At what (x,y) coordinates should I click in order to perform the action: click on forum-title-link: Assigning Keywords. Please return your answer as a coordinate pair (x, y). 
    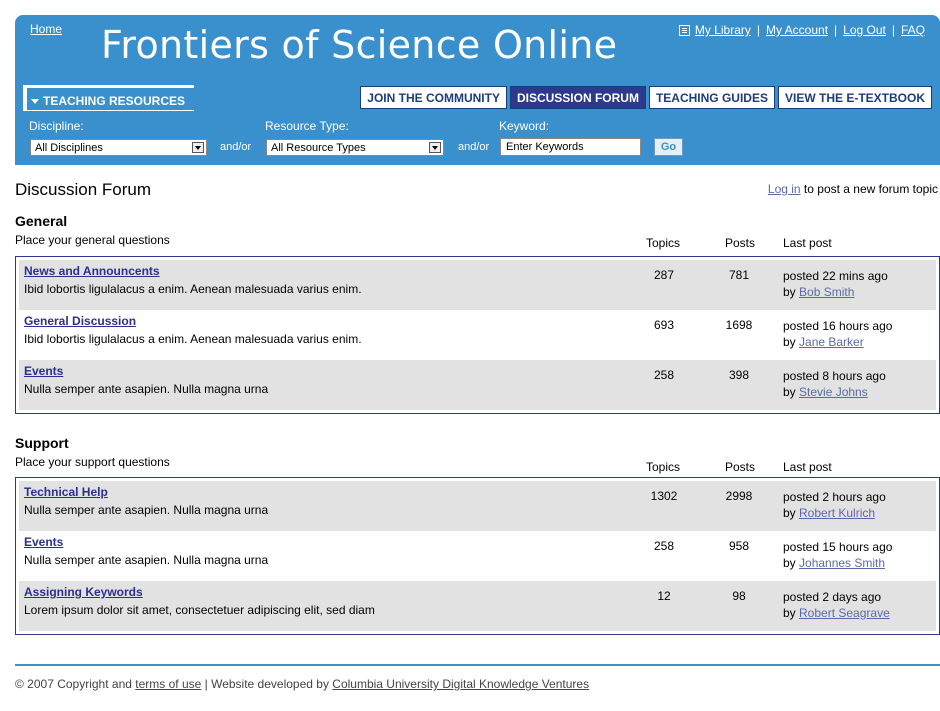
    Looking at the image, I should click on (83, 592).